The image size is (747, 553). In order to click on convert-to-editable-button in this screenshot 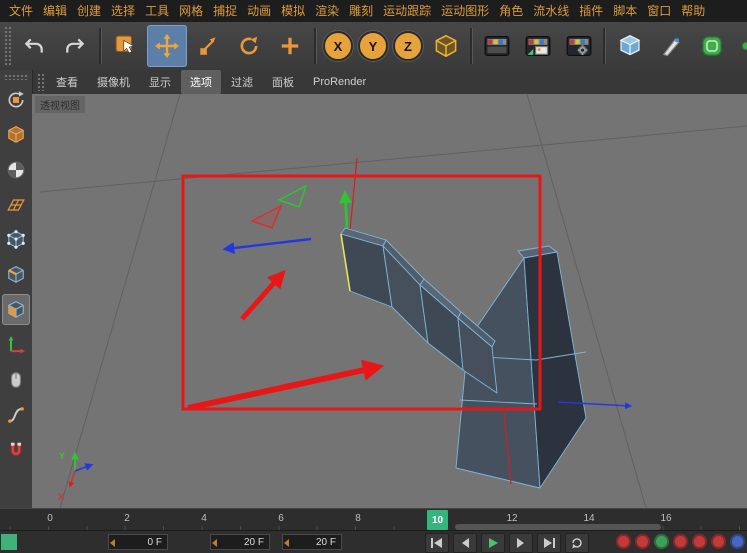, I will do `click(16, 99)`.